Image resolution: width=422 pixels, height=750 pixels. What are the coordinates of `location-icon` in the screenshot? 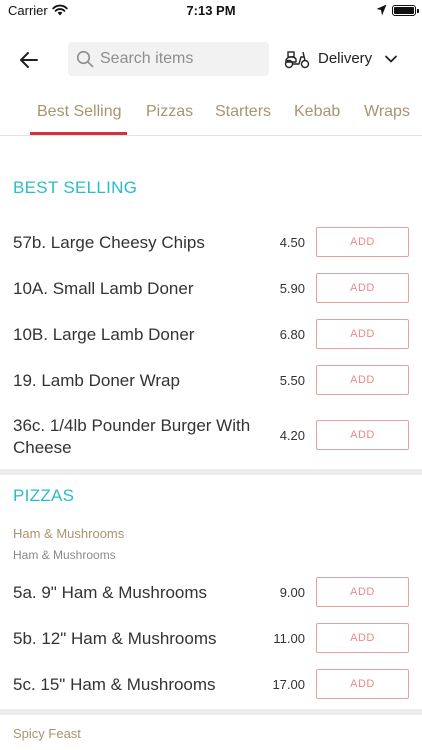 It's located at (381, 10).